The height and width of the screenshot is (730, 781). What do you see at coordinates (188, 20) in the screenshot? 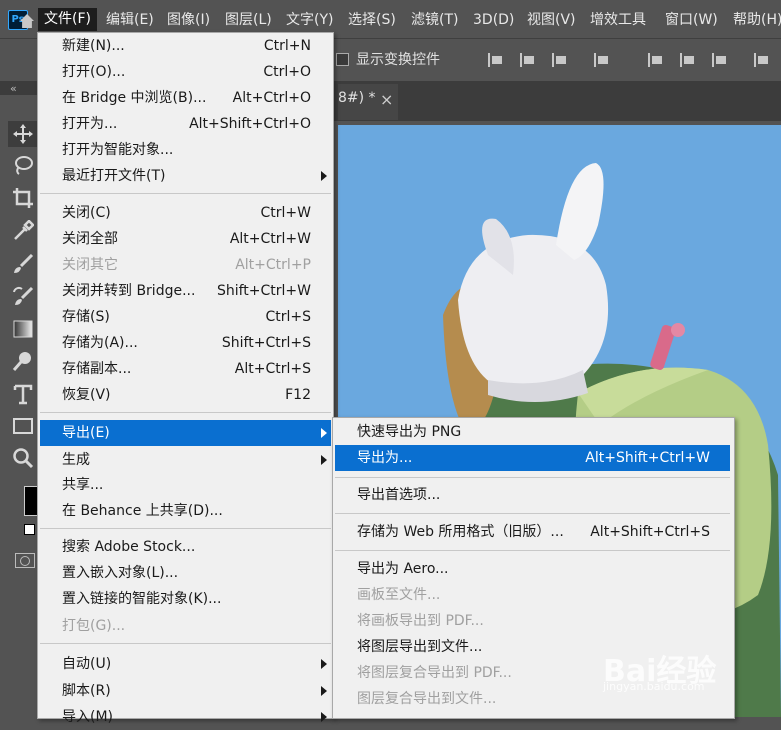
I see `menu-image: 图像(I)` at bounding box center [188, 20].